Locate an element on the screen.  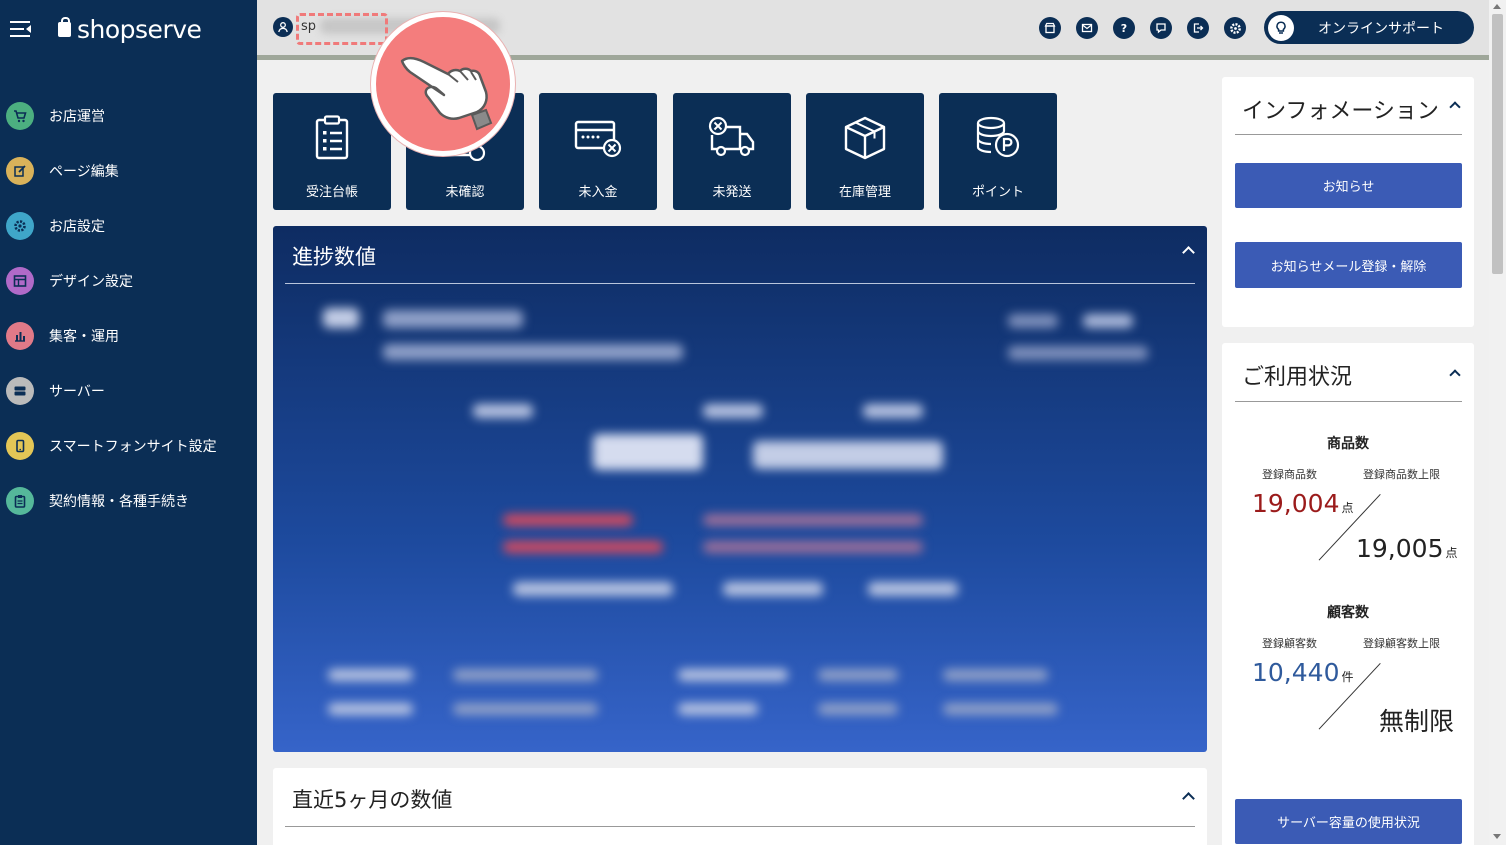
sidebar-item-marketing: 集客・運用 is located at coordinates (128, 335).